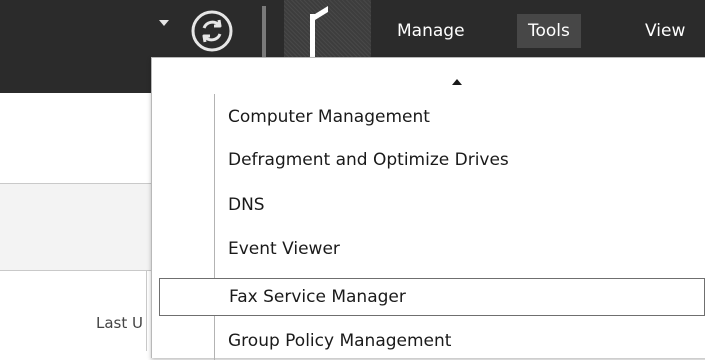 The height and width of the screenshot is (360, 705). What do you see at coordinates (428, 205) in the screenshot?
I see `menu-item-dns: DNS` at bounding box center [428, 205].